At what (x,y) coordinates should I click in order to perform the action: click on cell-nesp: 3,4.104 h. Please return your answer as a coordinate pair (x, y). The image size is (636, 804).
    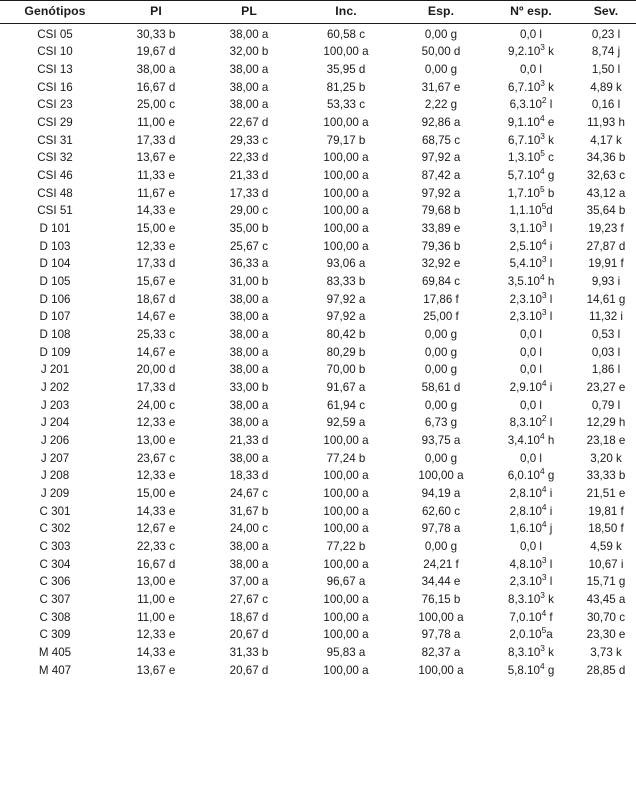
    Looking at the image, I should click on (531, 439).